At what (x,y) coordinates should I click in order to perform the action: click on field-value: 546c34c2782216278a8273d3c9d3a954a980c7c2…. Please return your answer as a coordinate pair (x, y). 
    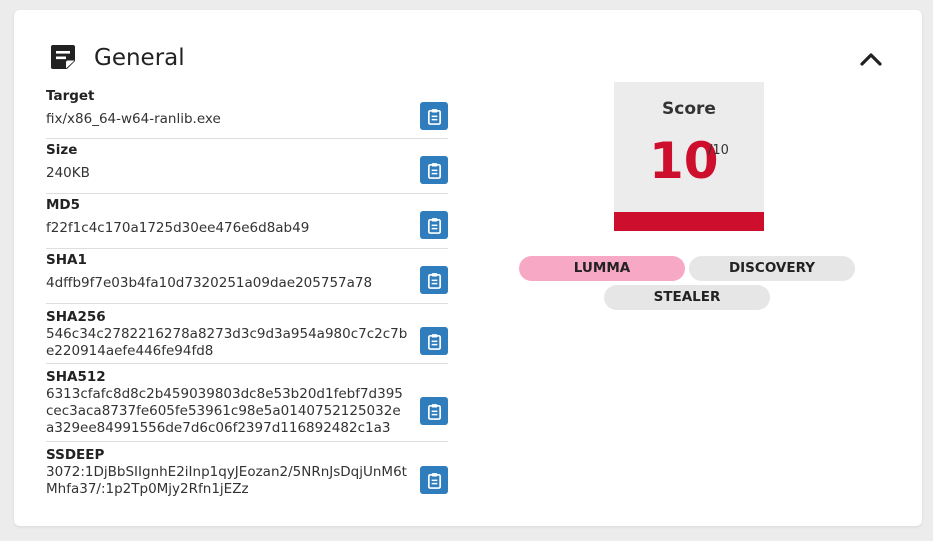
    Looking at the image, I should click on (227, 342).